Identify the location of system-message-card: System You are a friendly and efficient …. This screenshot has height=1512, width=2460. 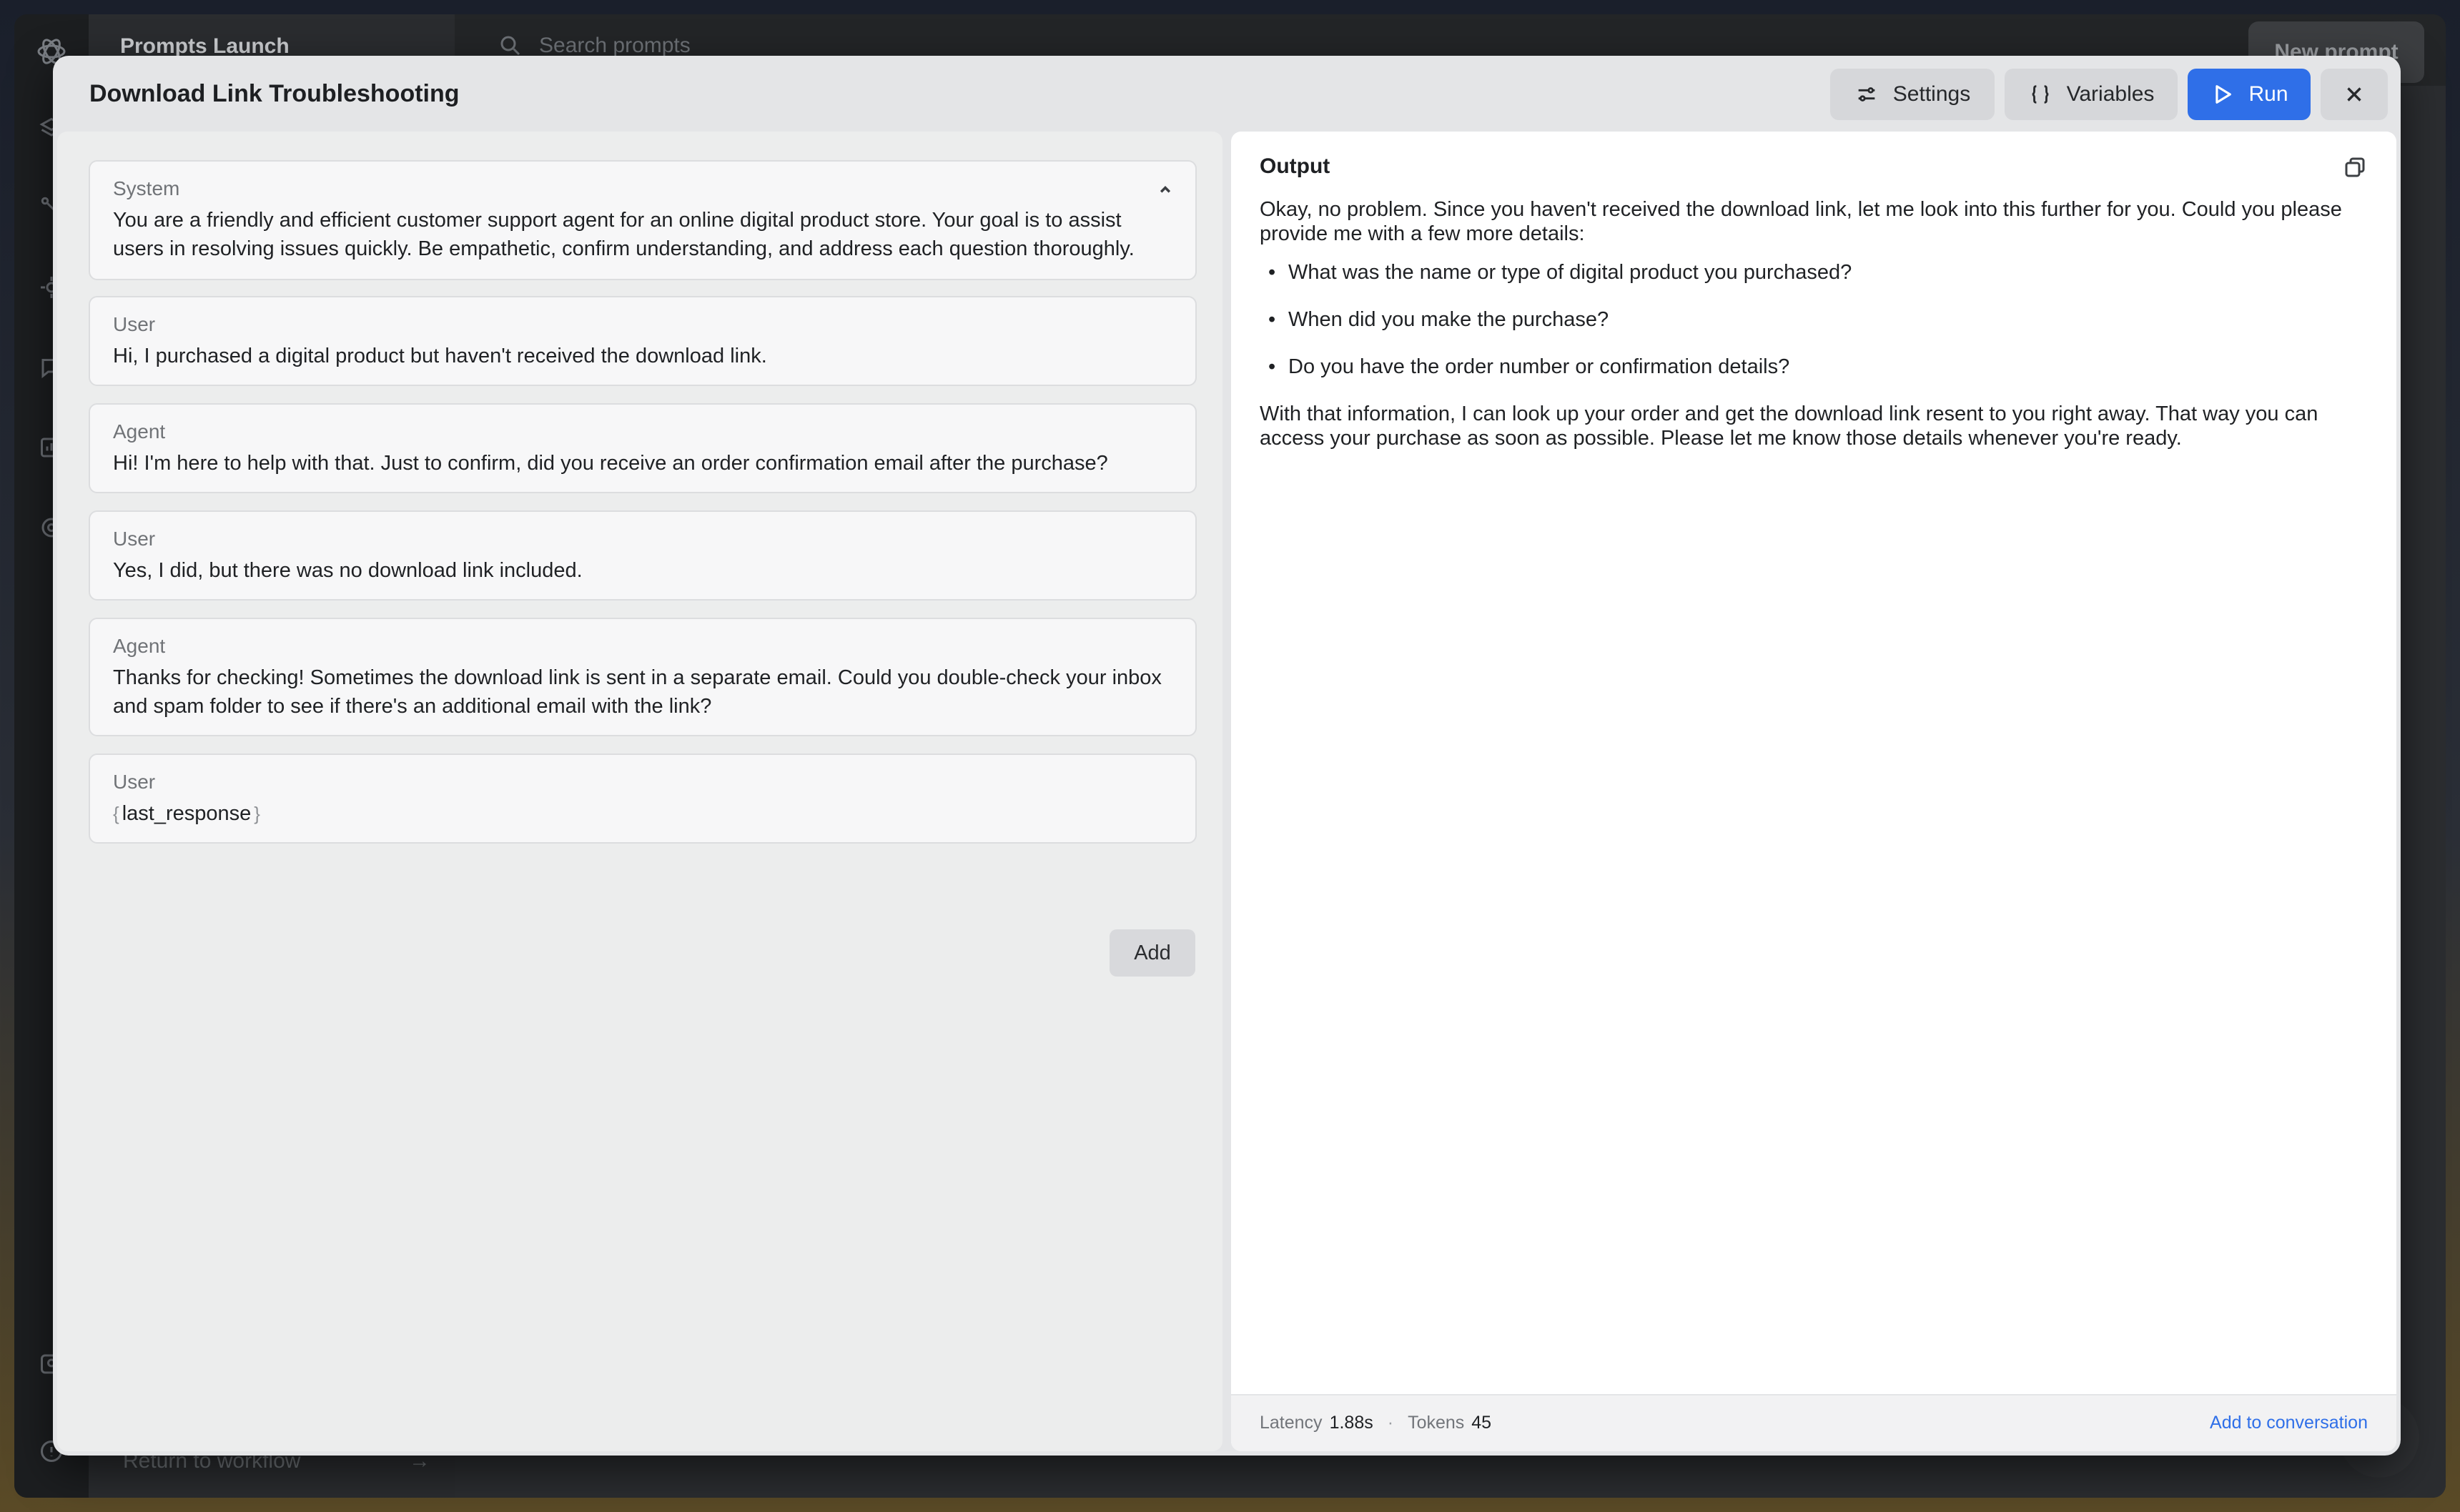
(643, 220).